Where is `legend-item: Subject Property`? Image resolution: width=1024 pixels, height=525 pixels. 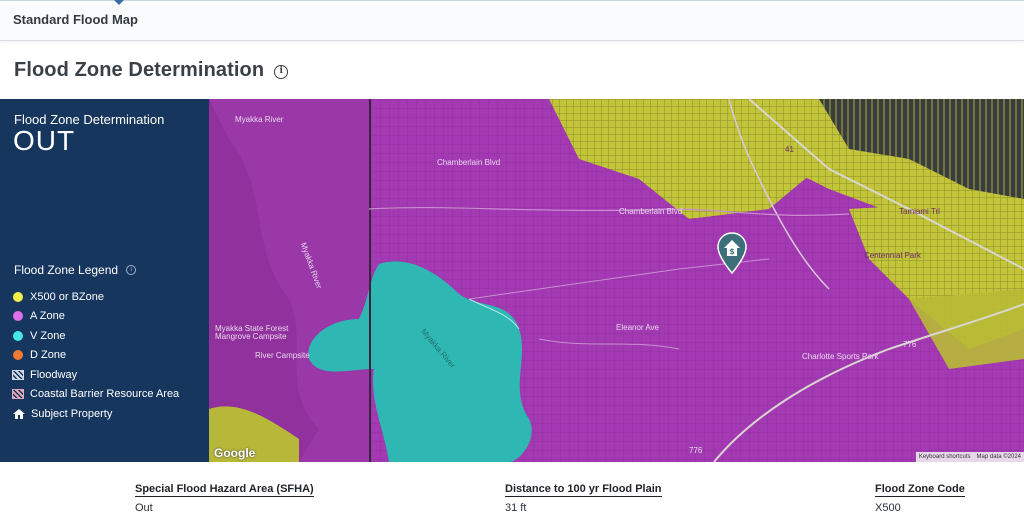 legend-item: Subject Property is located at coordinates (95, 414).